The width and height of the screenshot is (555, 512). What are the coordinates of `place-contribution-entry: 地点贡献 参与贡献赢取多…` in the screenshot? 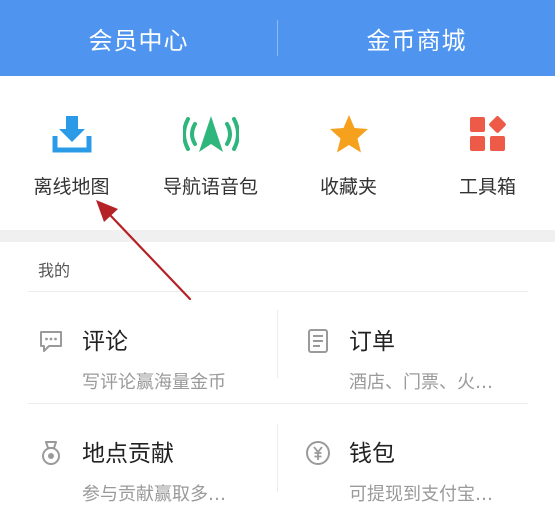 It's located at (163, 472).